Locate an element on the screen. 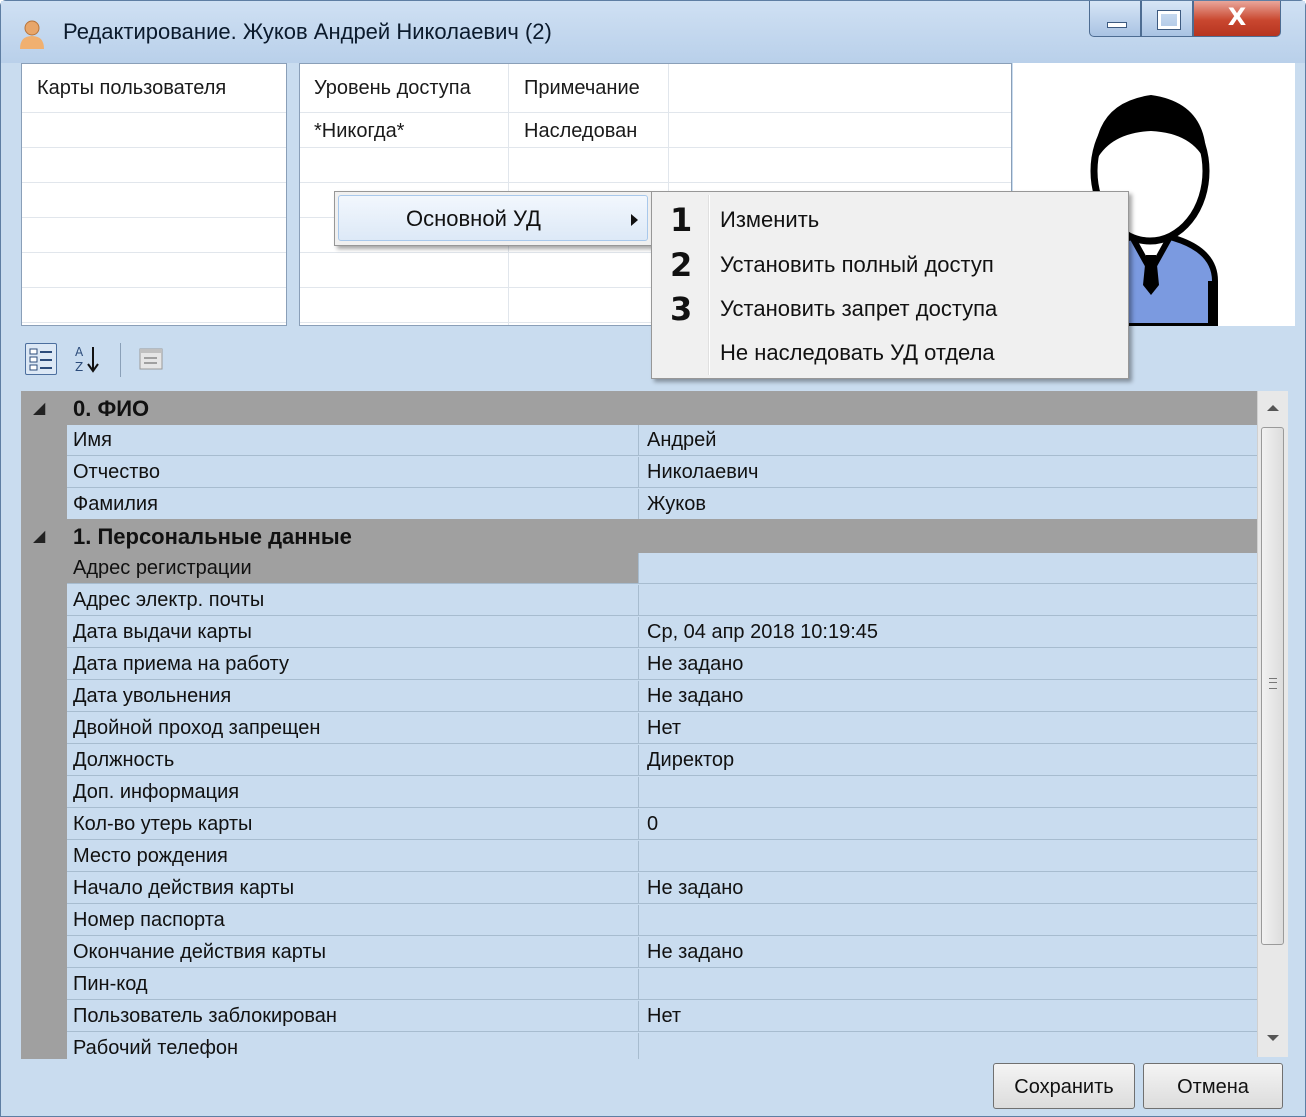 This screenshot has width=1306, height=1117. scroll-thumb is located at coordinates (1272, 686).